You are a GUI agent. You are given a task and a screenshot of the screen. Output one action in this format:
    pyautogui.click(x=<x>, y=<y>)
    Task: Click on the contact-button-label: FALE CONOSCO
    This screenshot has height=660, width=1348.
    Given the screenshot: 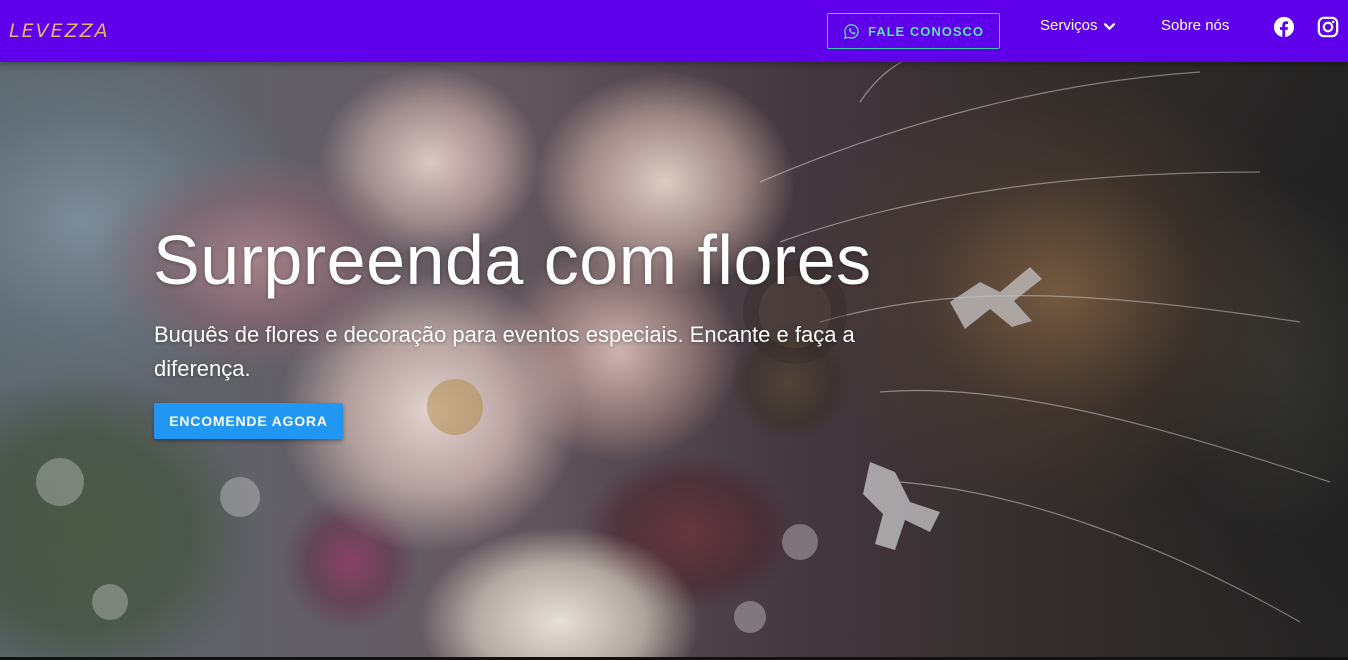 What is the action you would take?
    pyautogui.click(x=925, y=31)
    